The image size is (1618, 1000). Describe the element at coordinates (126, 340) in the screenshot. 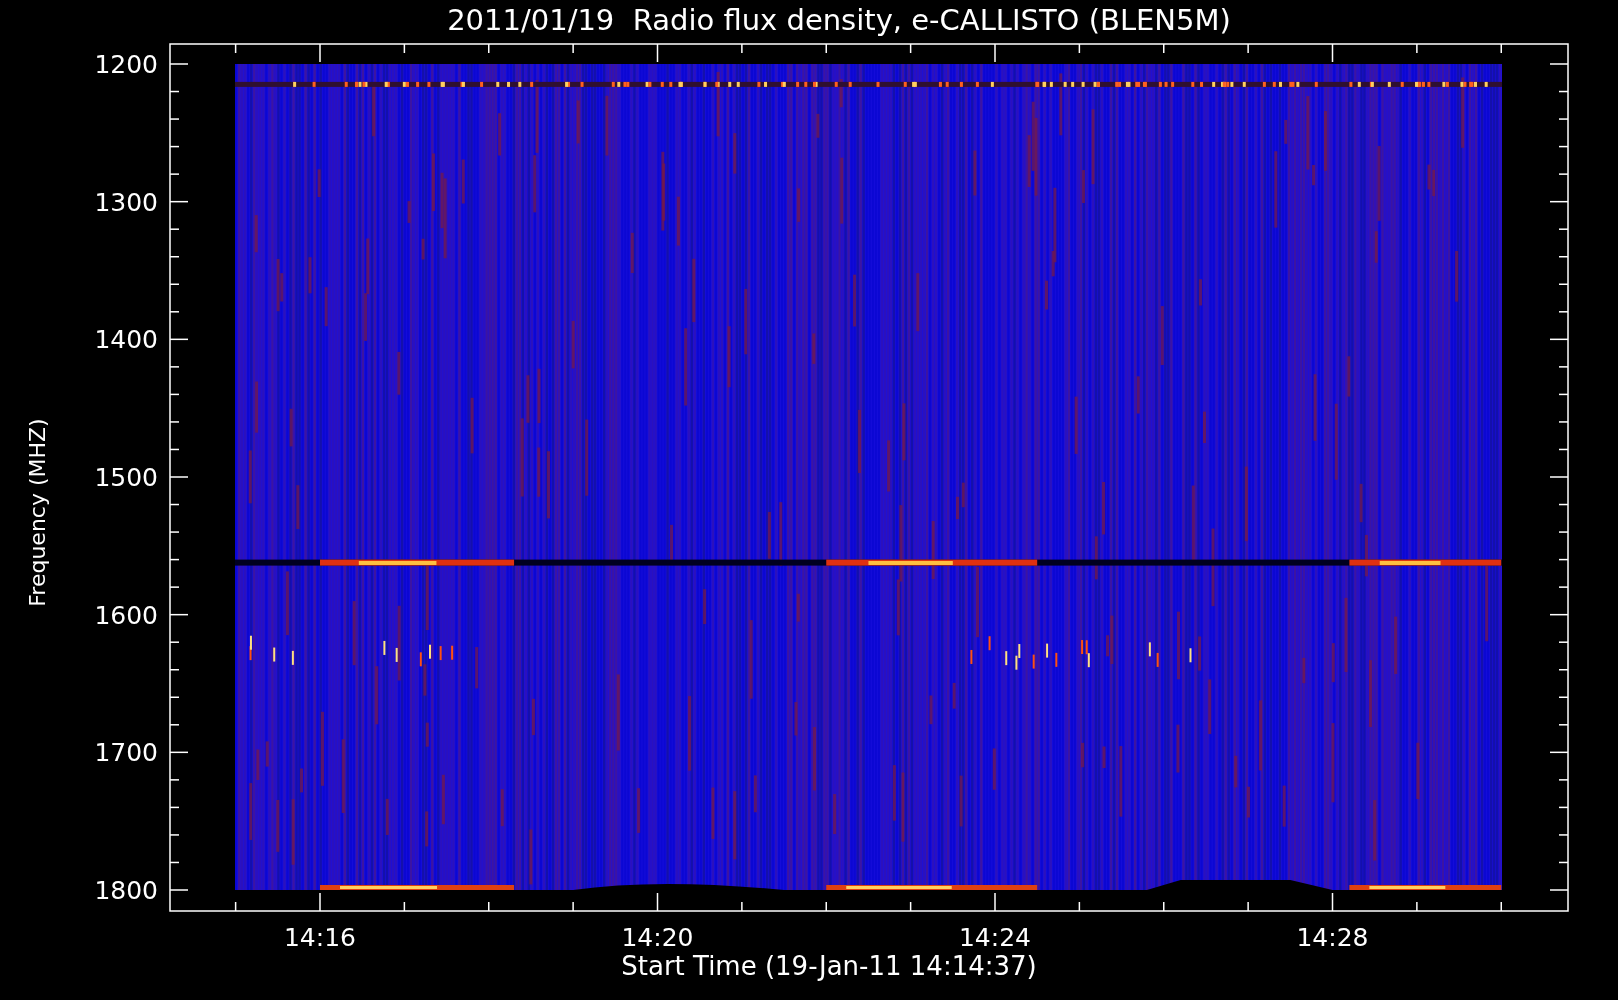

I see `y-tick-label: 1400` at that location.